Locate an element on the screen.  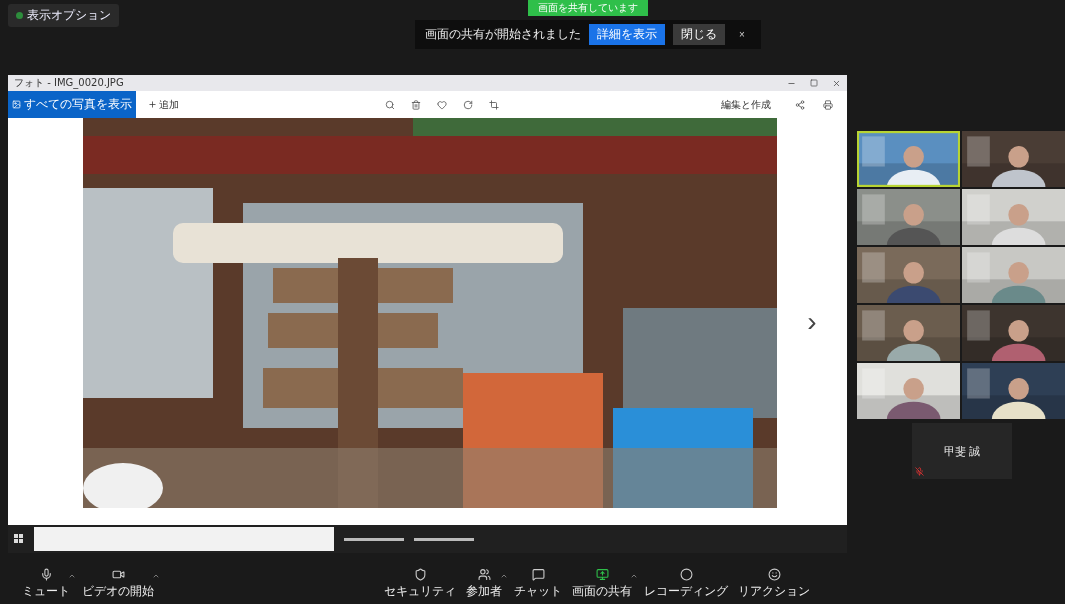
shield-icon is located at coordinates (420, 574).